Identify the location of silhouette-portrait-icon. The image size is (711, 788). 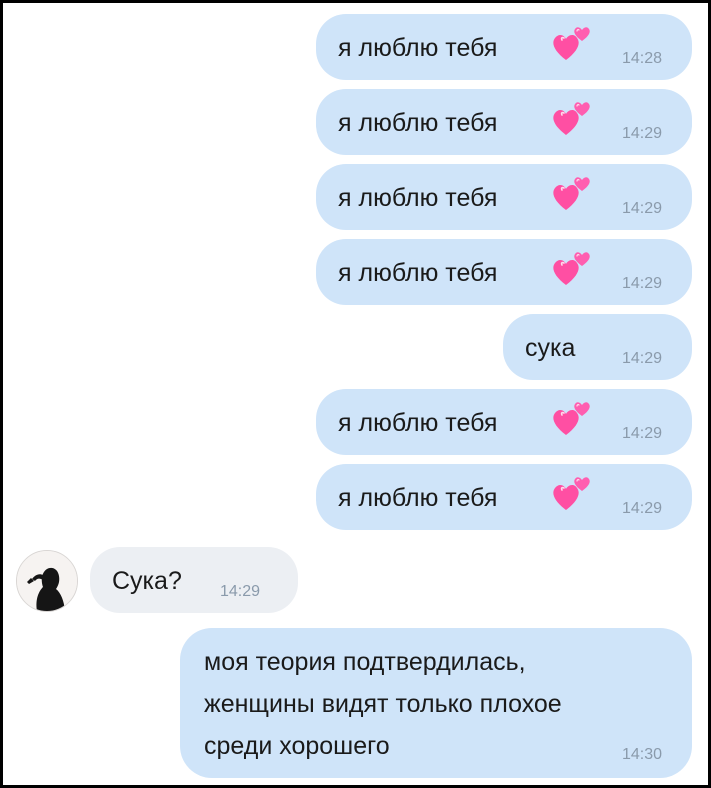
(47, 581).